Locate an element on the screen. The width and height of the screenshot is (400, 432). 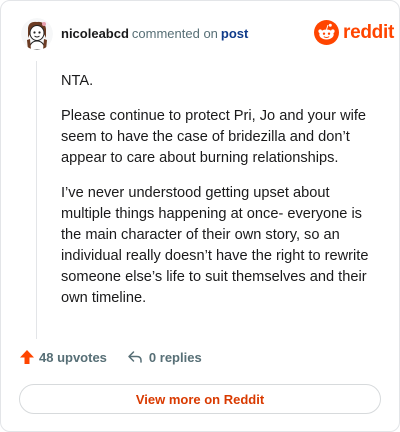
avatar is located at coordinates (37, 34).